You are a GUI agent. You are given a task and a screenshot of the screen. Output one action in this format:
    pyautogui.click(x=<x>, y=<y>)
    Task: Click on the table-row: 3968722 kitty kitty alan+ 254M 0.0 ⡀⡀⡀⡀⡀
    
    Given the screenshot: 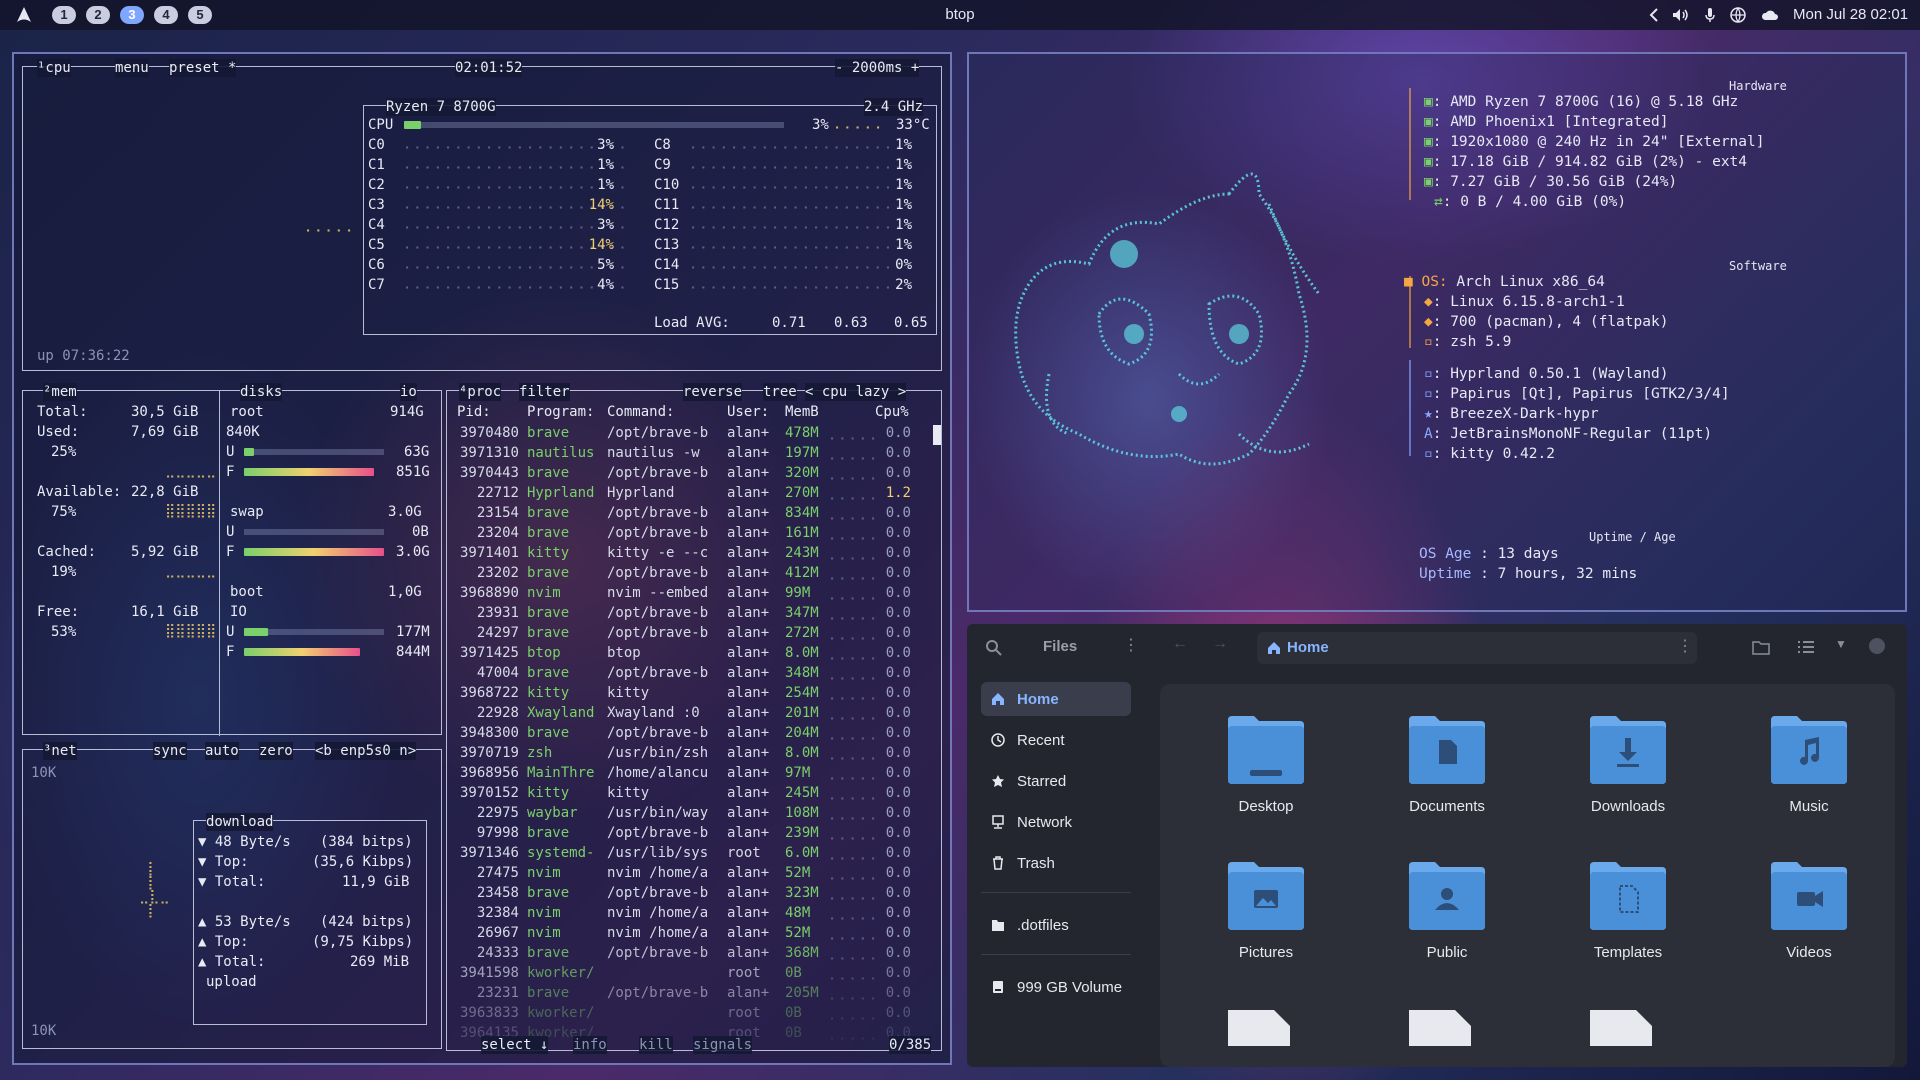 What is the action you would take?
    pyautogui.click(x=697, y=693)
    